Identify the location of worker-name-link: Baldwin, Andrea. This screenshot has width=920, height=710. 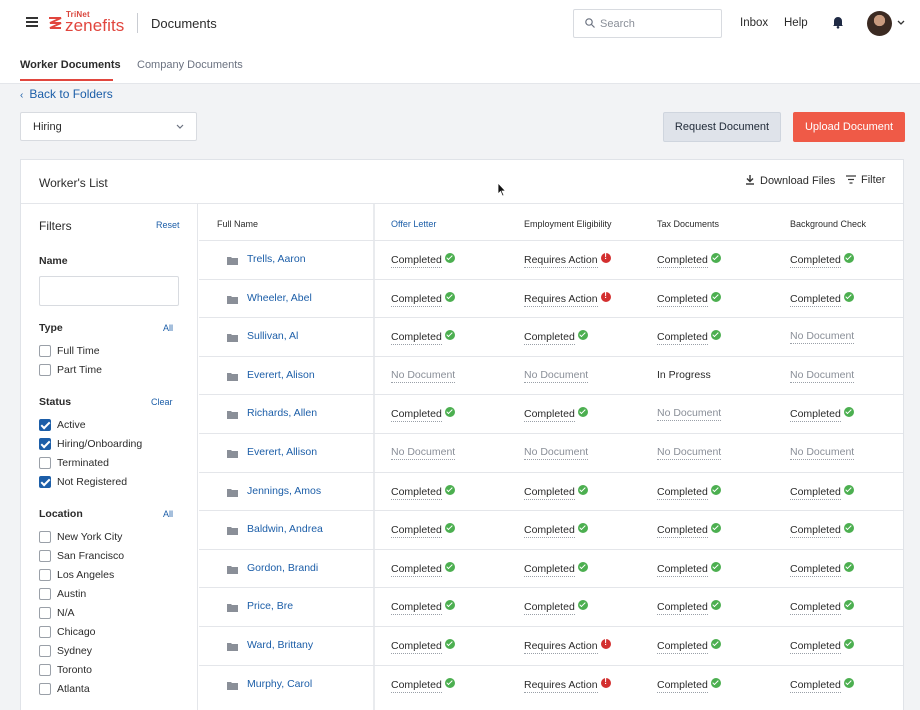
(285, 529).